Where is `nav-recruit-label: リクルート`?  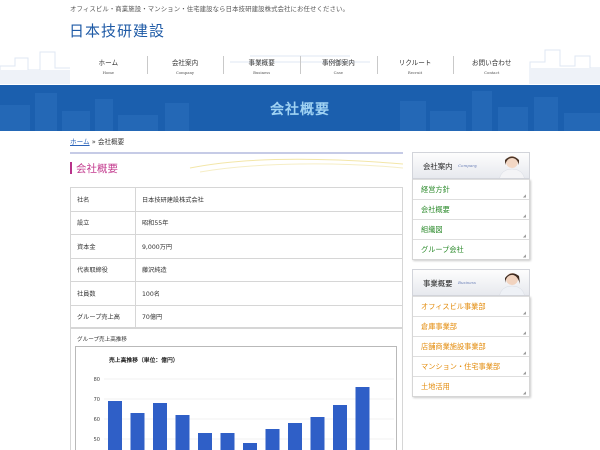 nav-recruit-label: リクルート is located at coordinates (415, 63).